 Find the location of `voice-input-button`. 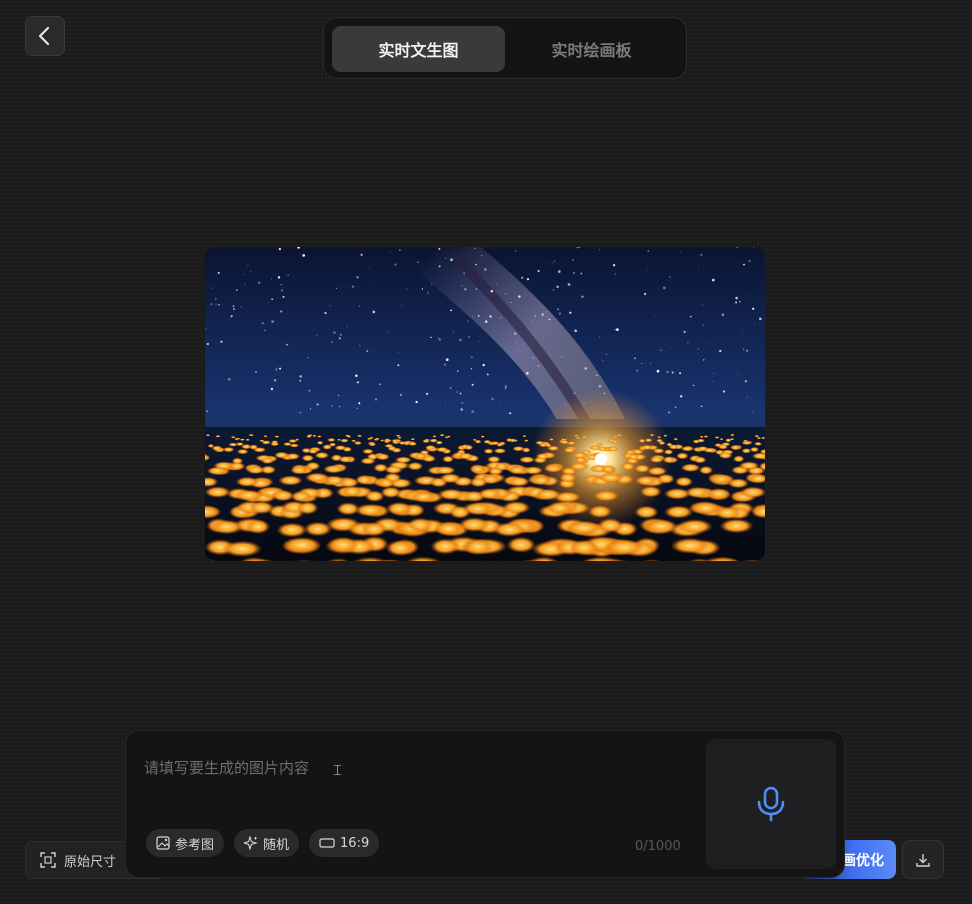

voice-input-button is located at coordinates (771, 804).